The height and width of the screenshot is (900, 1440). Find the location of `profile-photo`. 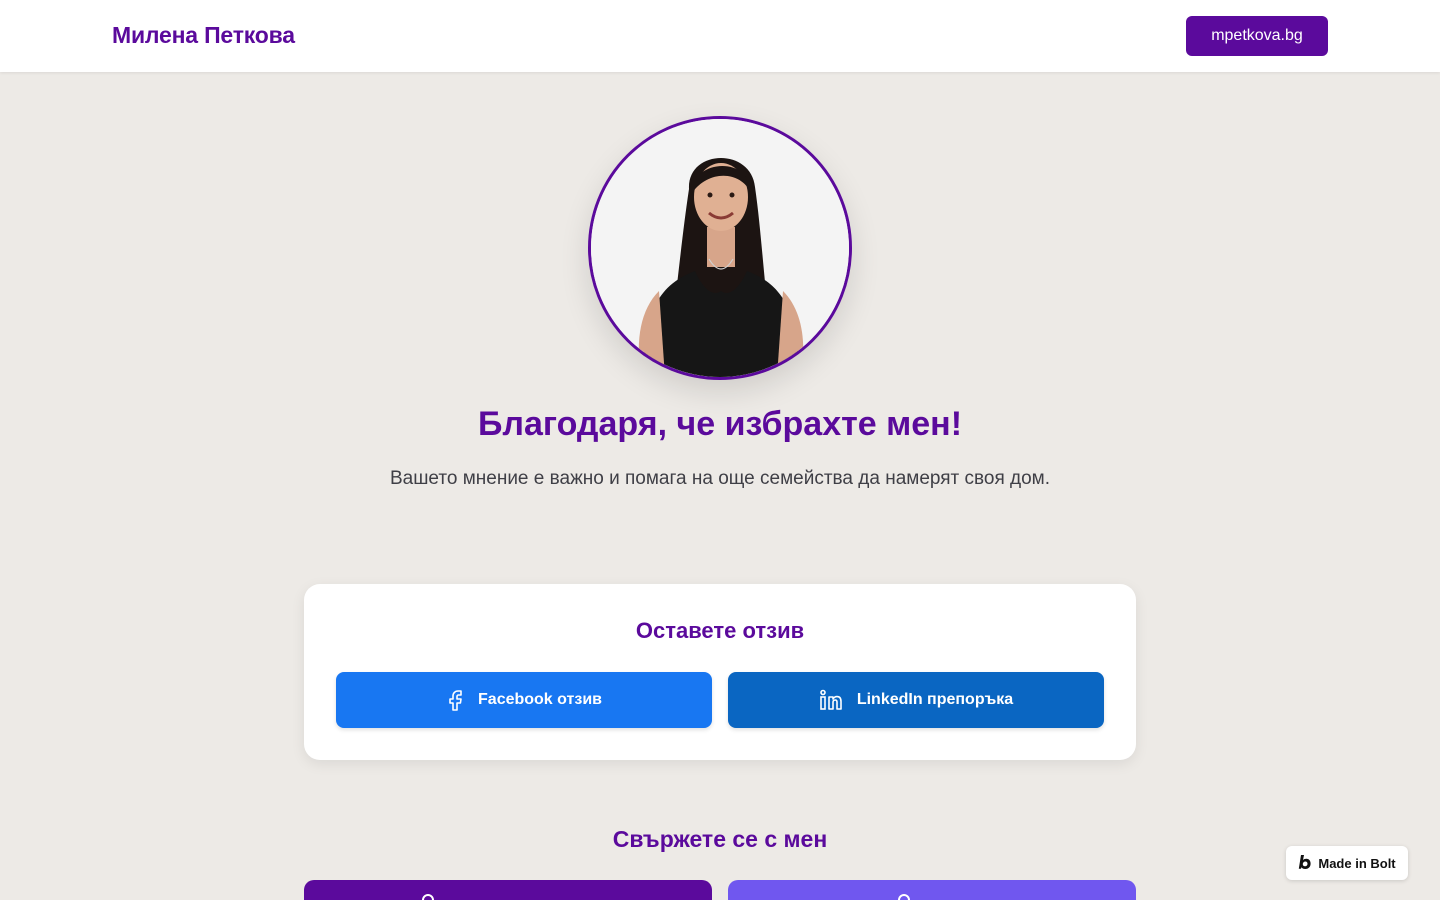

profile-photo is located at coordinates (720, 248).